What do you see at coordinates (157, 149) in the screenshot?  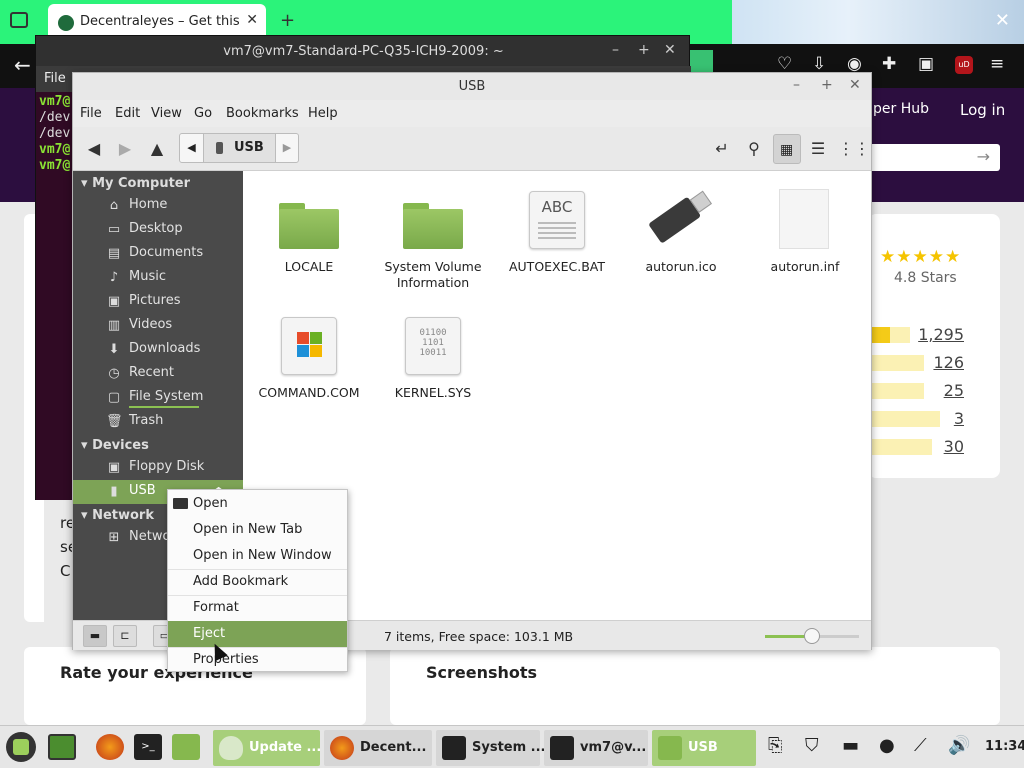 I see `up-arrow-icon: ▲` at bounding box center [157, 149].